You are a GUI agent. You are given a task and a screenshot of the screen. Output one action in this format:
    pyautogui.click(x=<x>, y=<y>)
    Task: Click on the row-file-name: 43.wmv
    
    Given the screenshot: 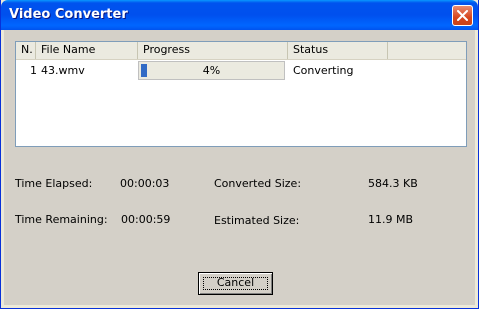 What is the action you would take?
    pyautogui.click(x=63, y=70)
    